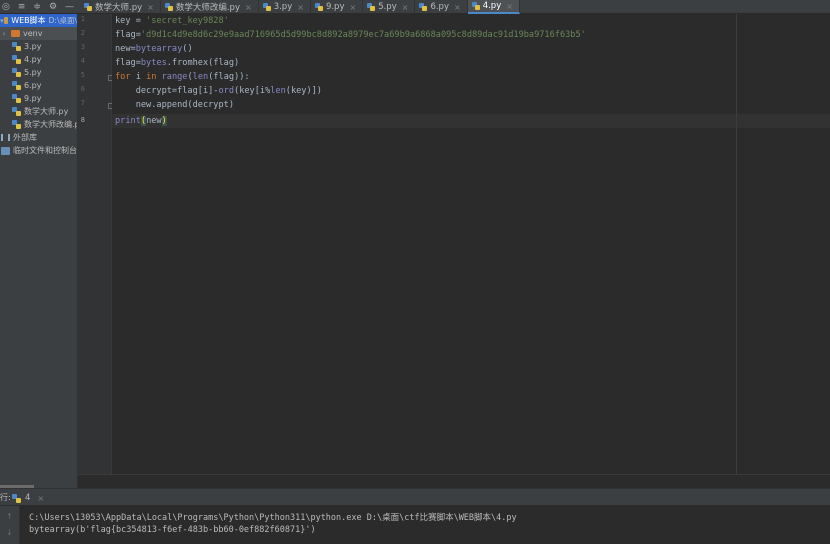  I want to click on tree-item-label: 数学大师.py, so click(46, 111).